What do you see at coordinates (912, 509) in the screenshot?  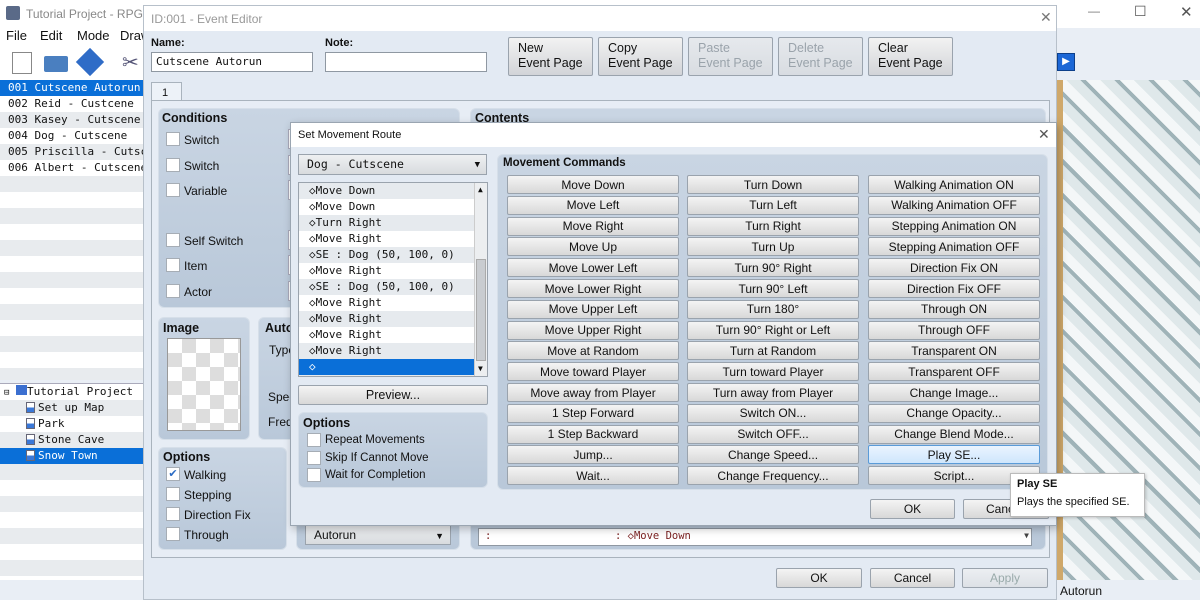 I see `route-ok-button: OK` at bounding box center [912, 509].